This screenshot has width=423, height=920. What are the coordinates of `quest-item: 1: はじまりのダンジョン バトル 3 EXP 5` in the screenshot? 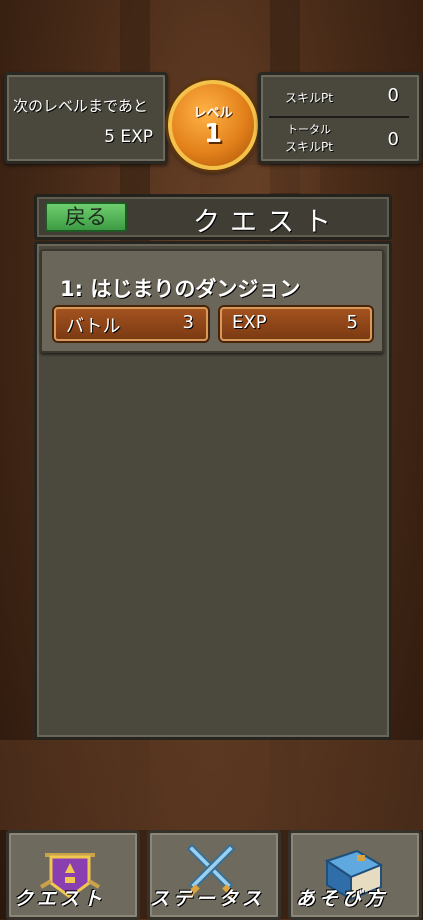 It's located at (212, 301).